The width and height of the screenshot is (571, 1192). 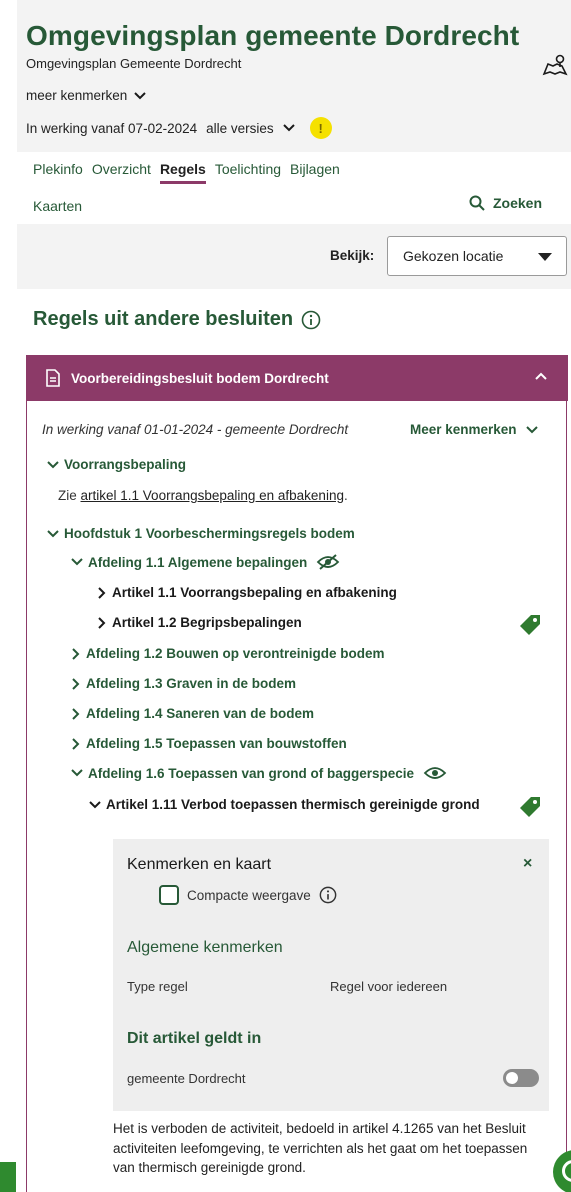 I want to click on chevron-up-icon, so click(x=541, y=376).